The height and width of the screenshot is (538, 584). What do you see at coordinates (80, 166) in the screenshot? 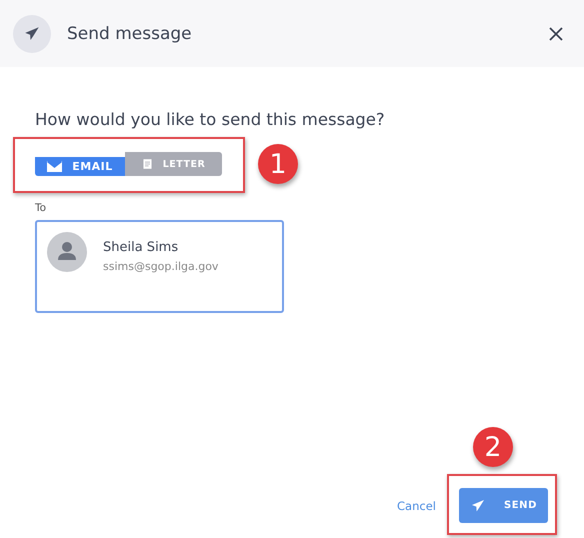
I see `email-tab: EMAIL` at bounding box center [80, 166].